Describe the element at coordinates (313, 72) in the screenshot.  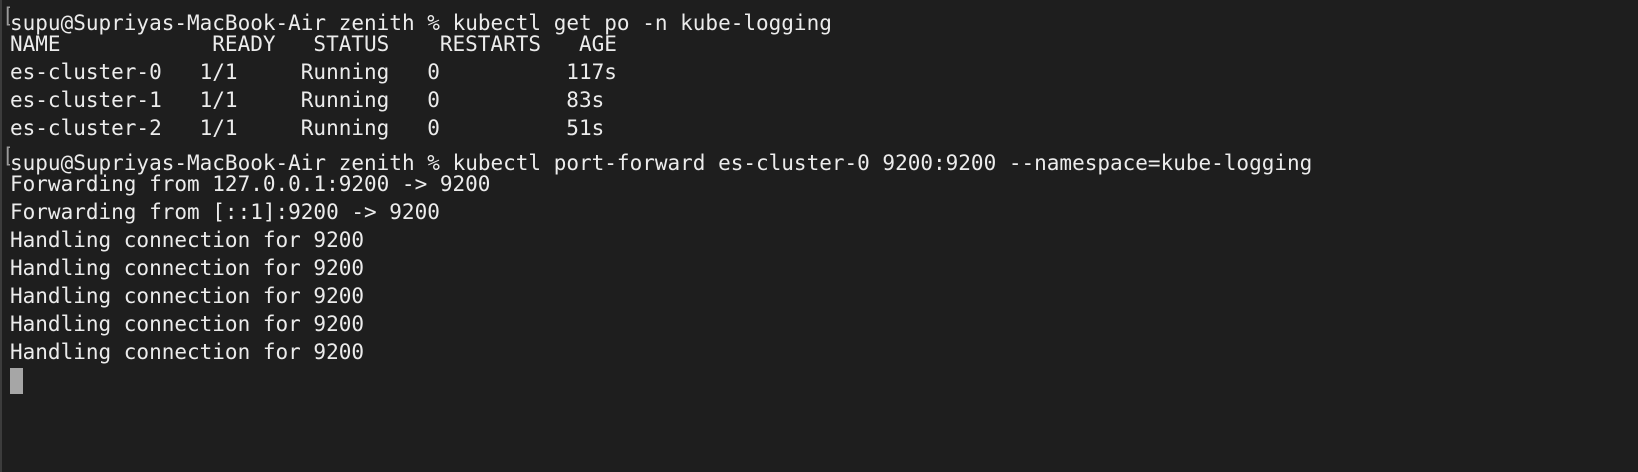
I see `pod-table-row: es-cluster-0 1/1 Running 0 117s` at that location.